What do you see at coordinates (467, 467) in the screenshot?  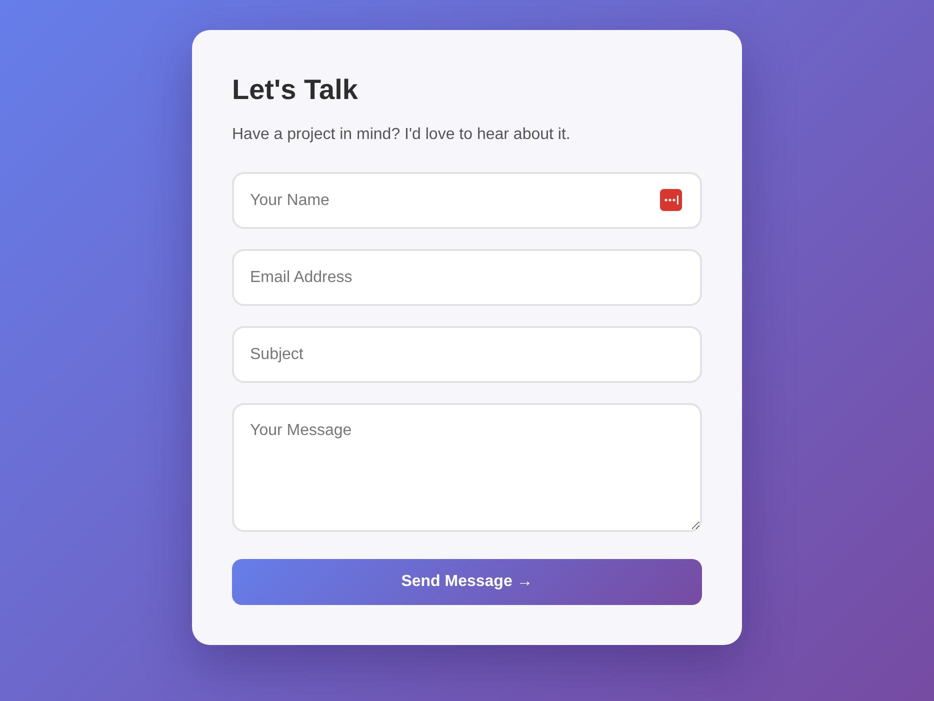 I see `message-field: Your Message` at bounding box center [467, 467].